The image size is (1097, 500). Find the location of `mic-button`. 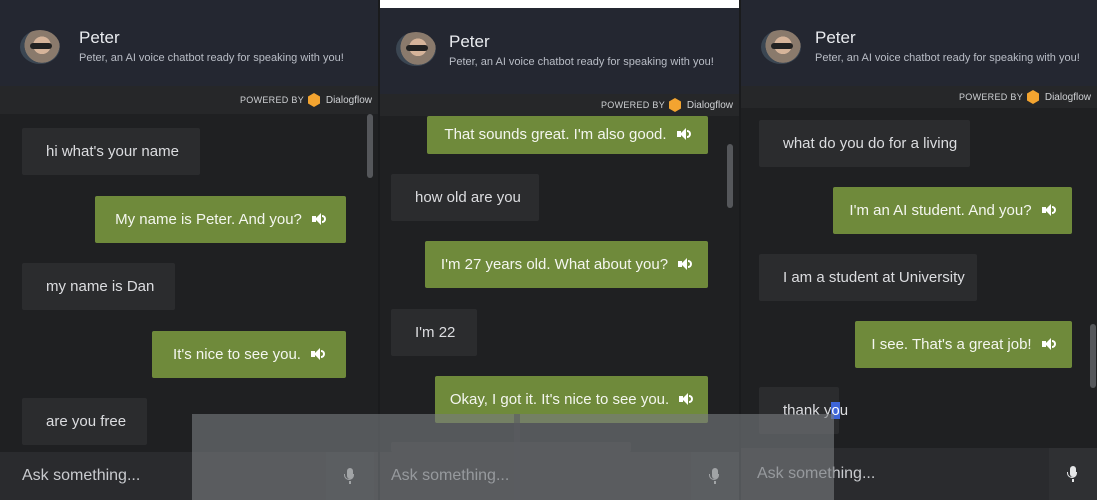

mic-button is located at coordinates (1073, 474).